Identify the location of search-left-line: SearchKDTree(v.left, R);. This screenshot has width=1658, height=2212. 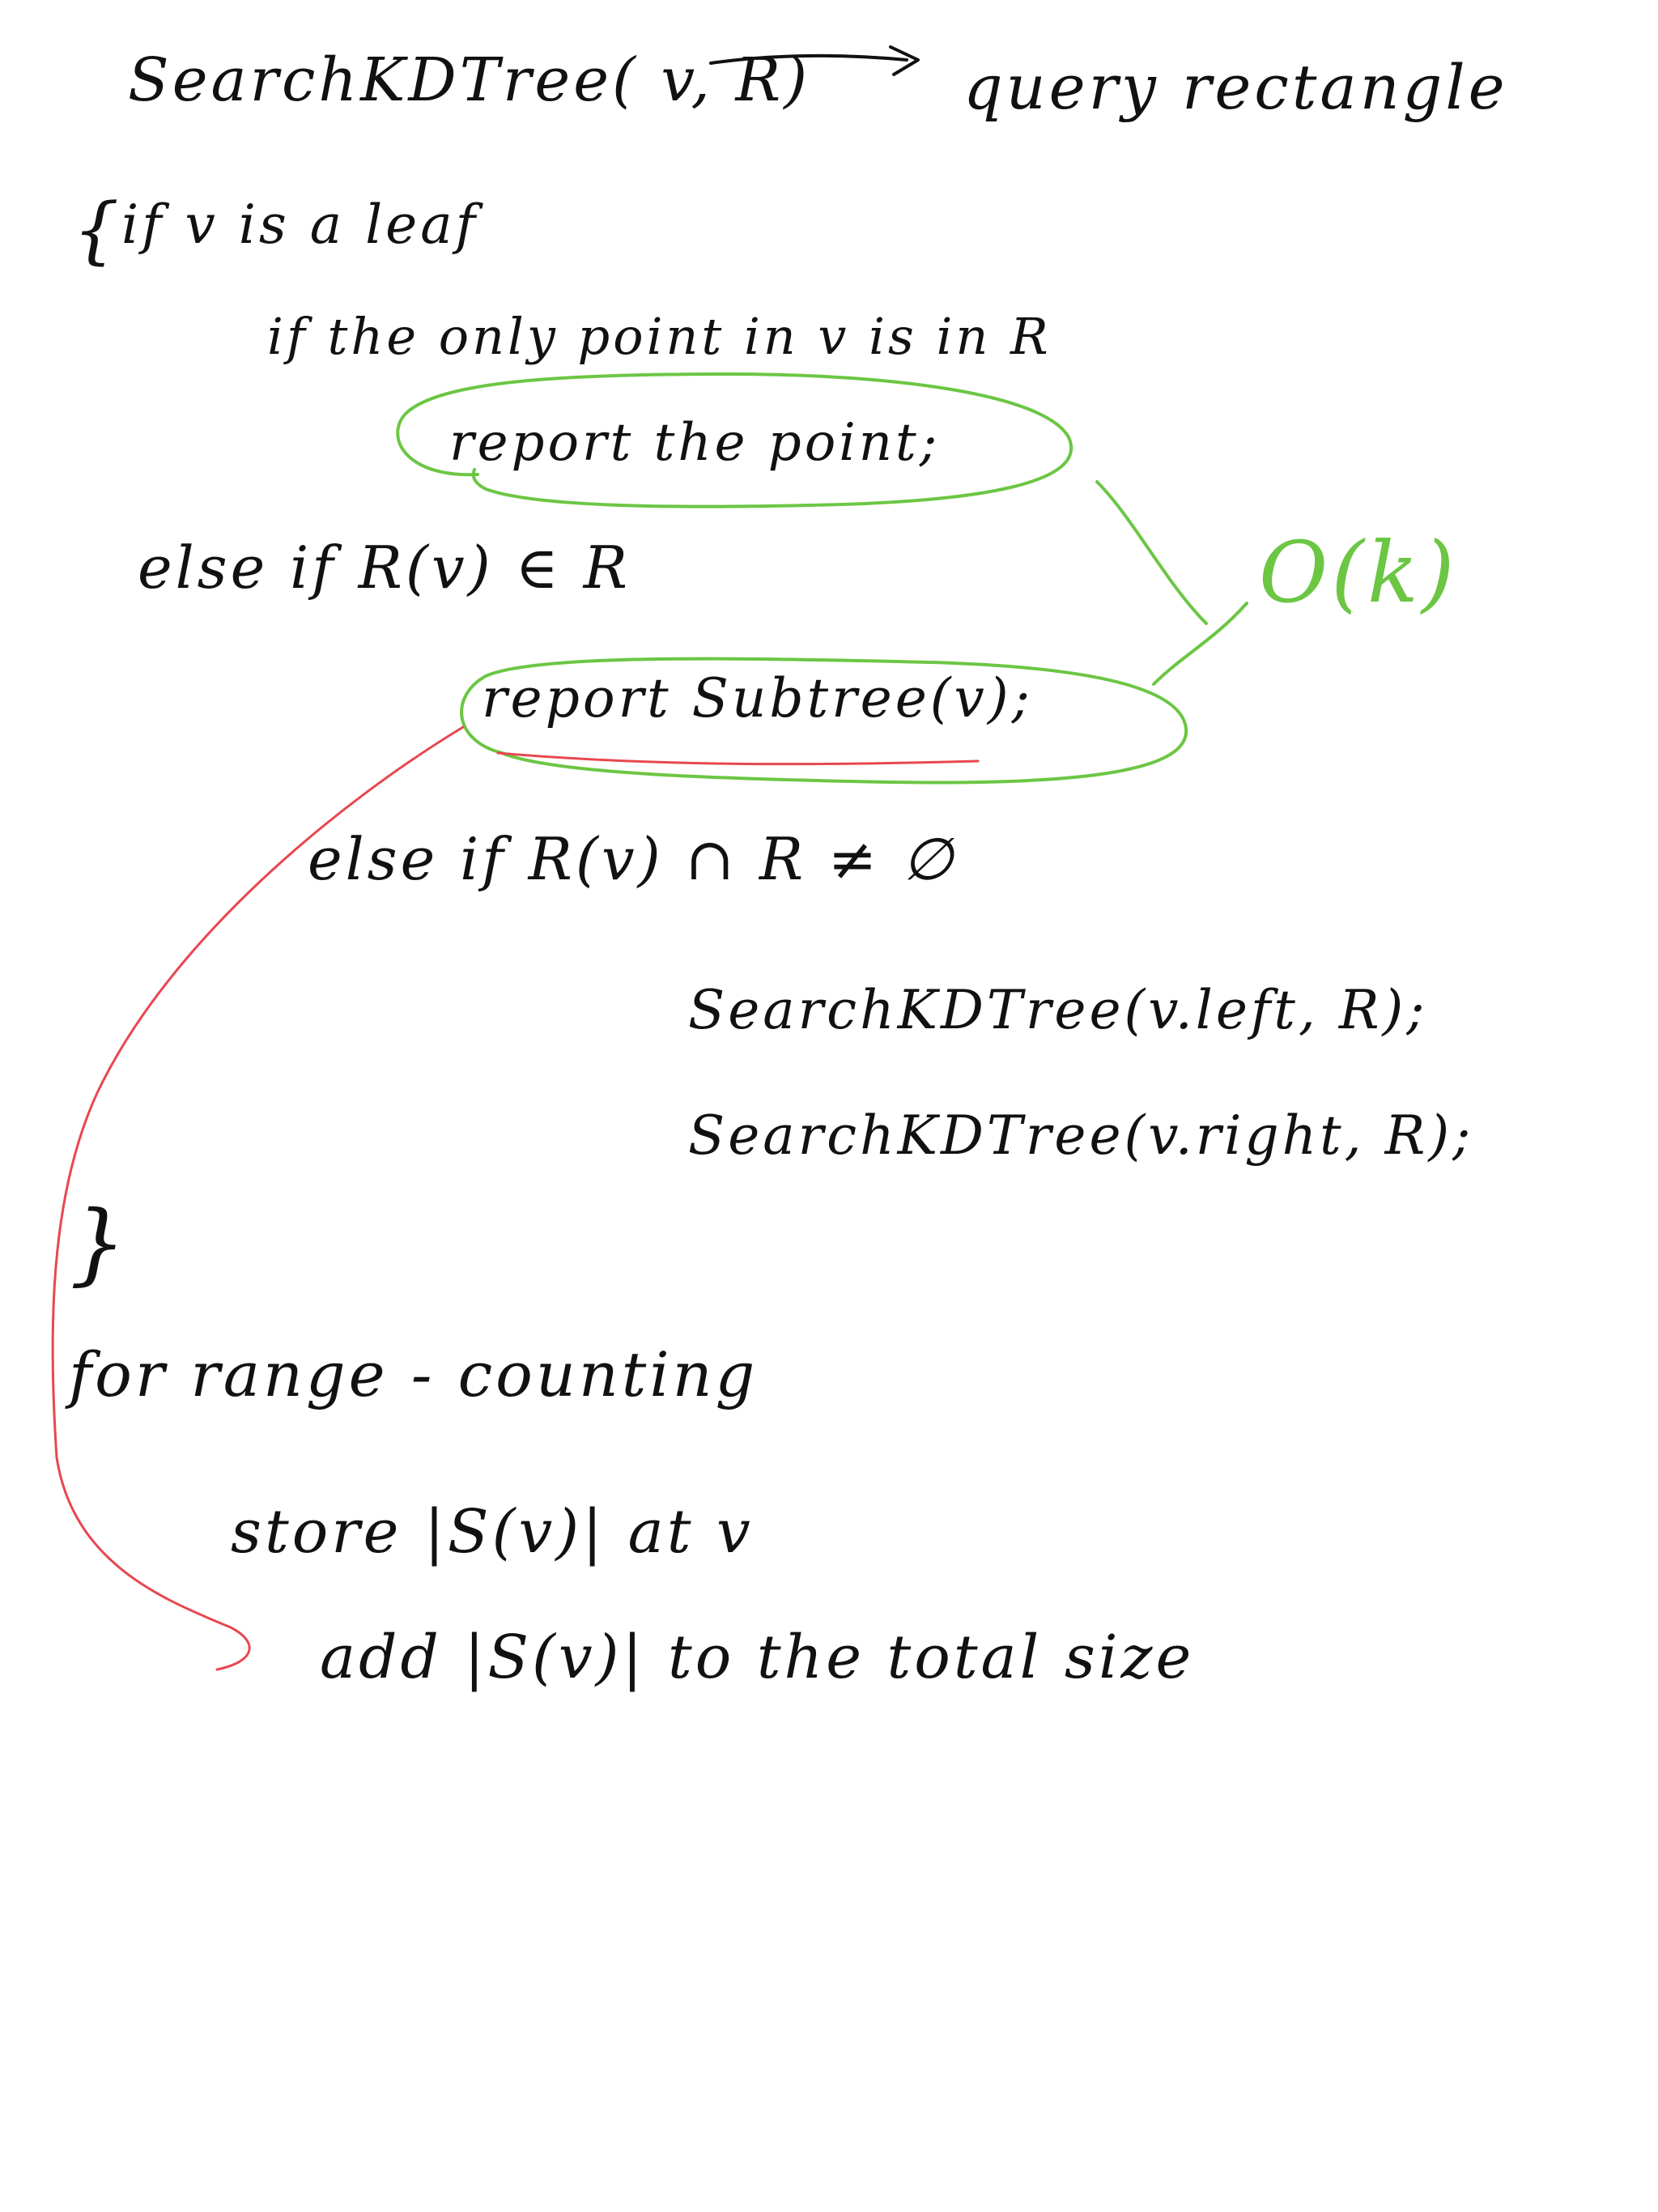
(1058, 1010).